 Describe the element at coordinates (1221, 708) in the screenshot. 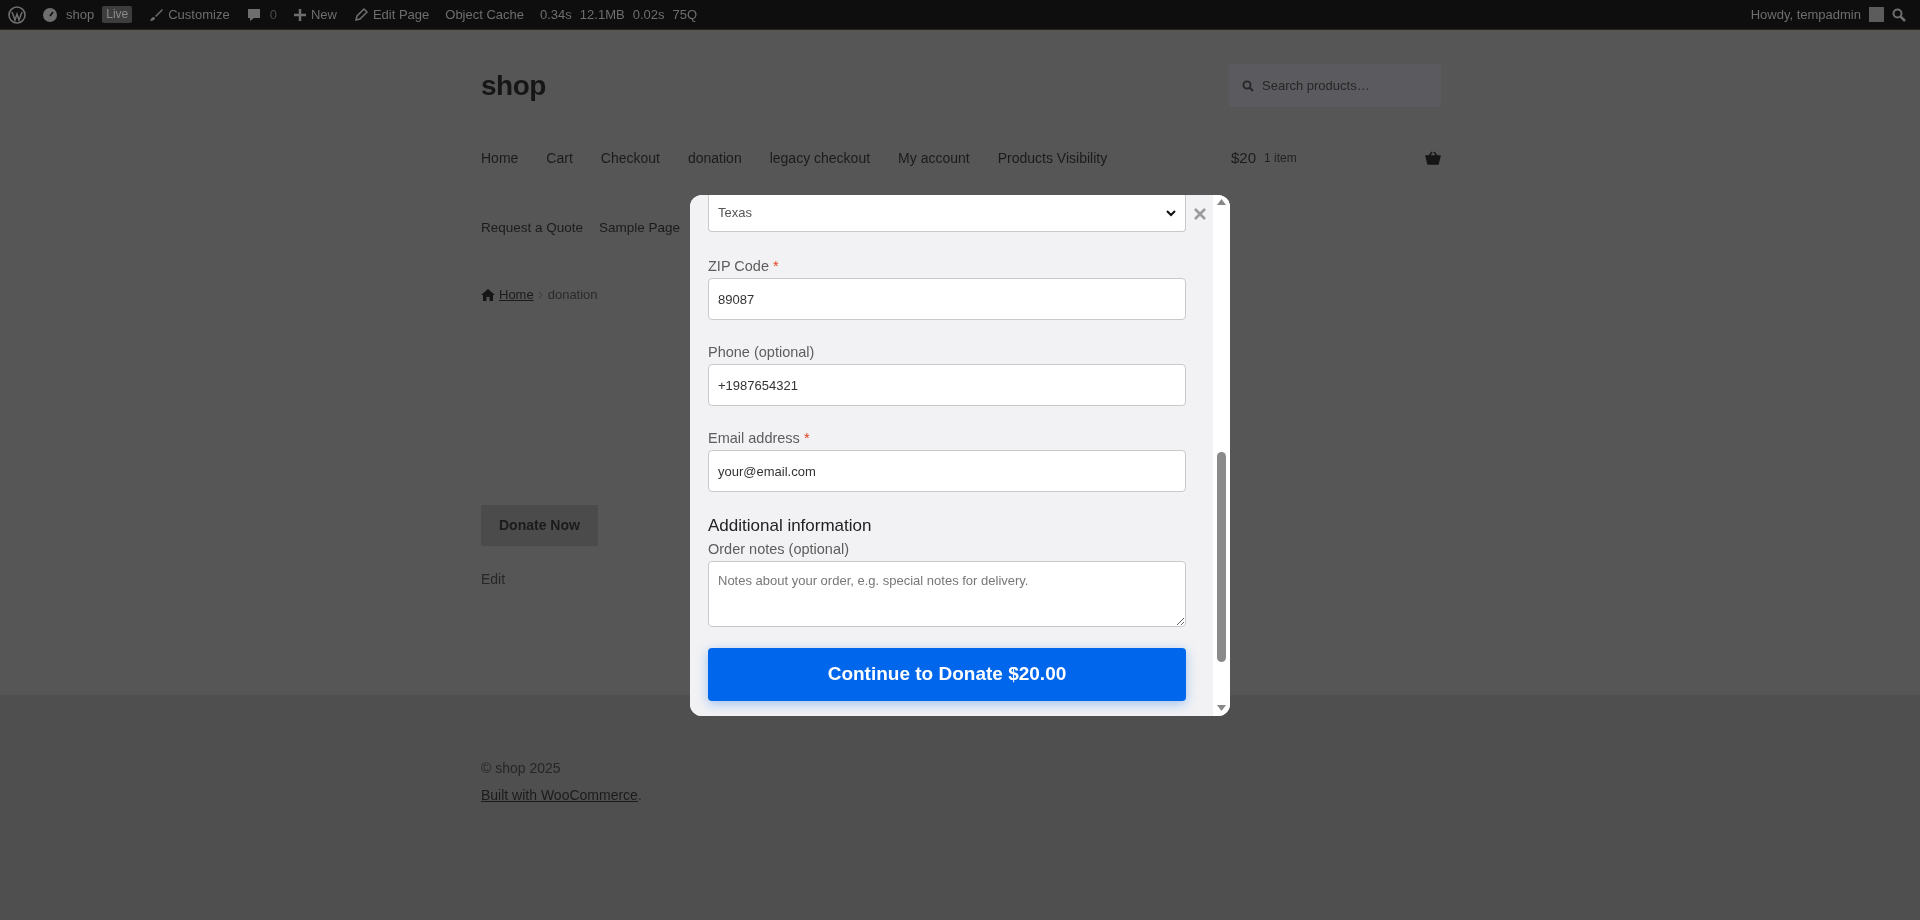

I see `scroll-down-icon` at that location.